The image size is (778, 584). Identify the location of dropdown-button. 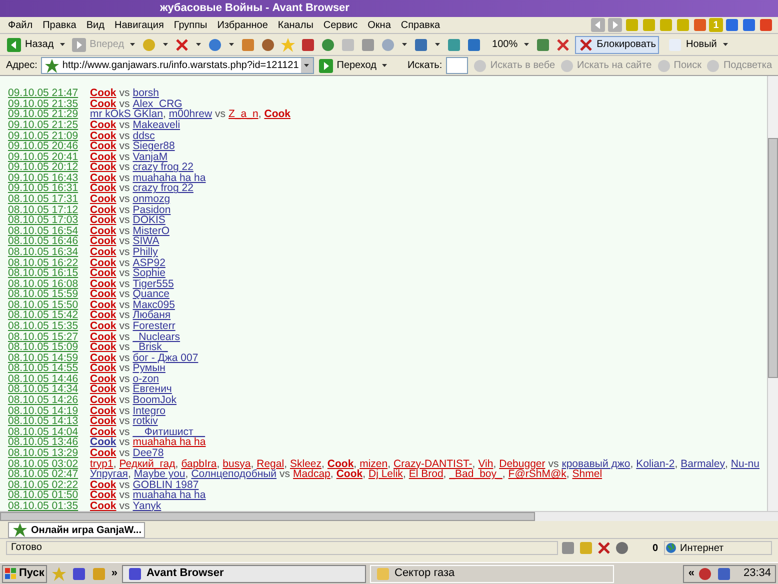
(306, 65).